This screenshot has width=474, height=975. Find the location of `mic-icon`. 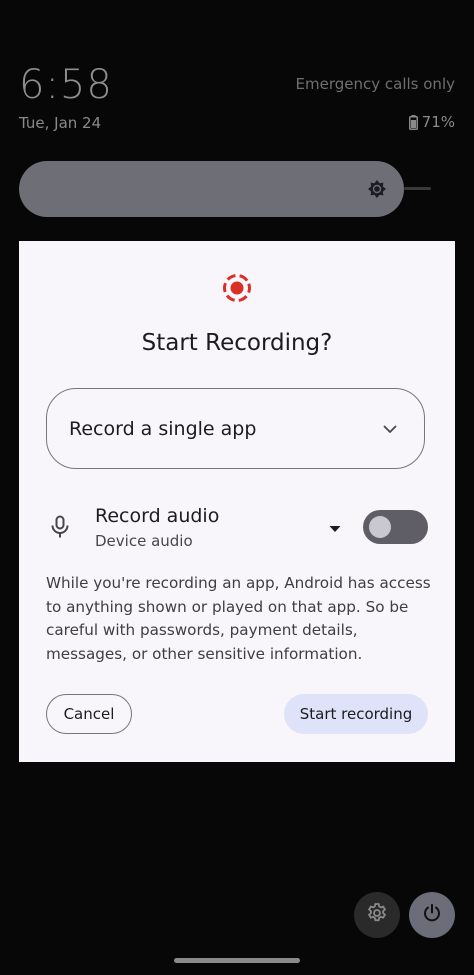

mic-icon is located at coordinates (60, 527).